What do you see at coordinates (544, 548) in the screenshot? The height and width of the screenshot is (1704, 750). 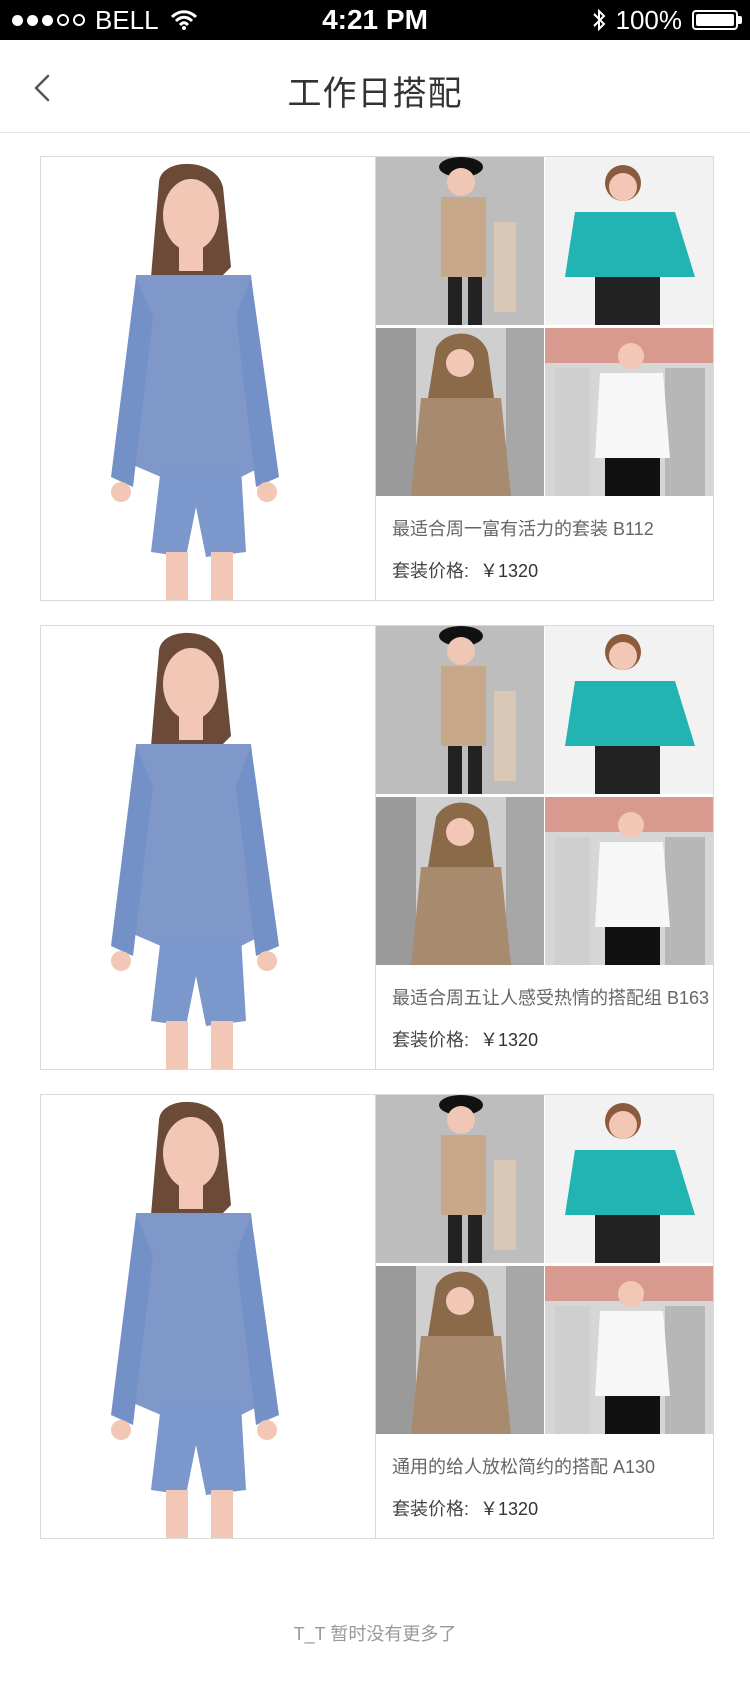 I see `outfit-info: 最适合周一富有活力的套装 B112 套装价格: ￥1320` at bounding box center [544, 548].